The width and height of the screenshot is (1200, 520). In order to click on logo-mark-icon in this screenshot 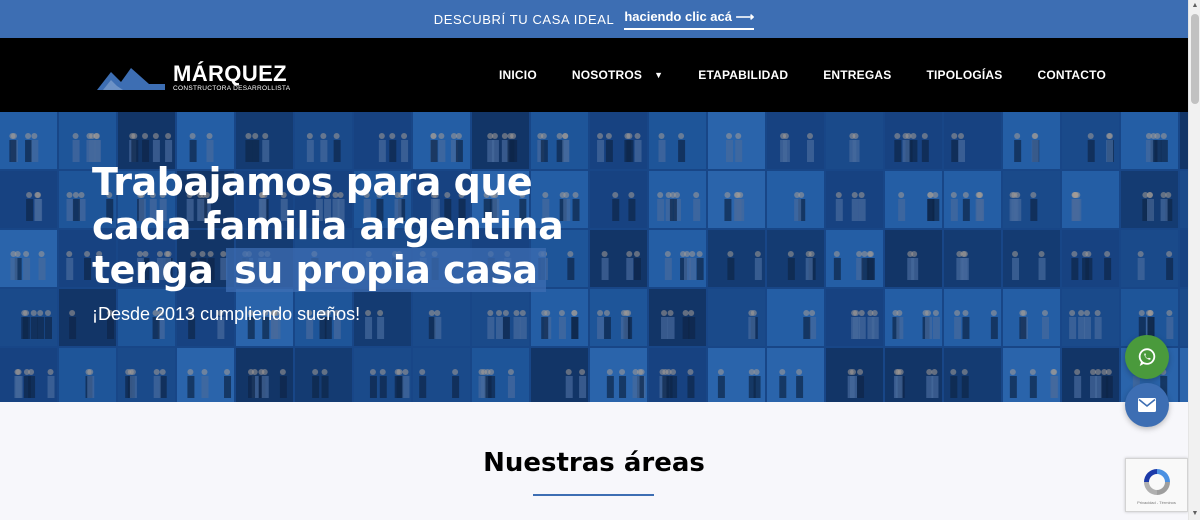, I will do `click(131, 79)`.